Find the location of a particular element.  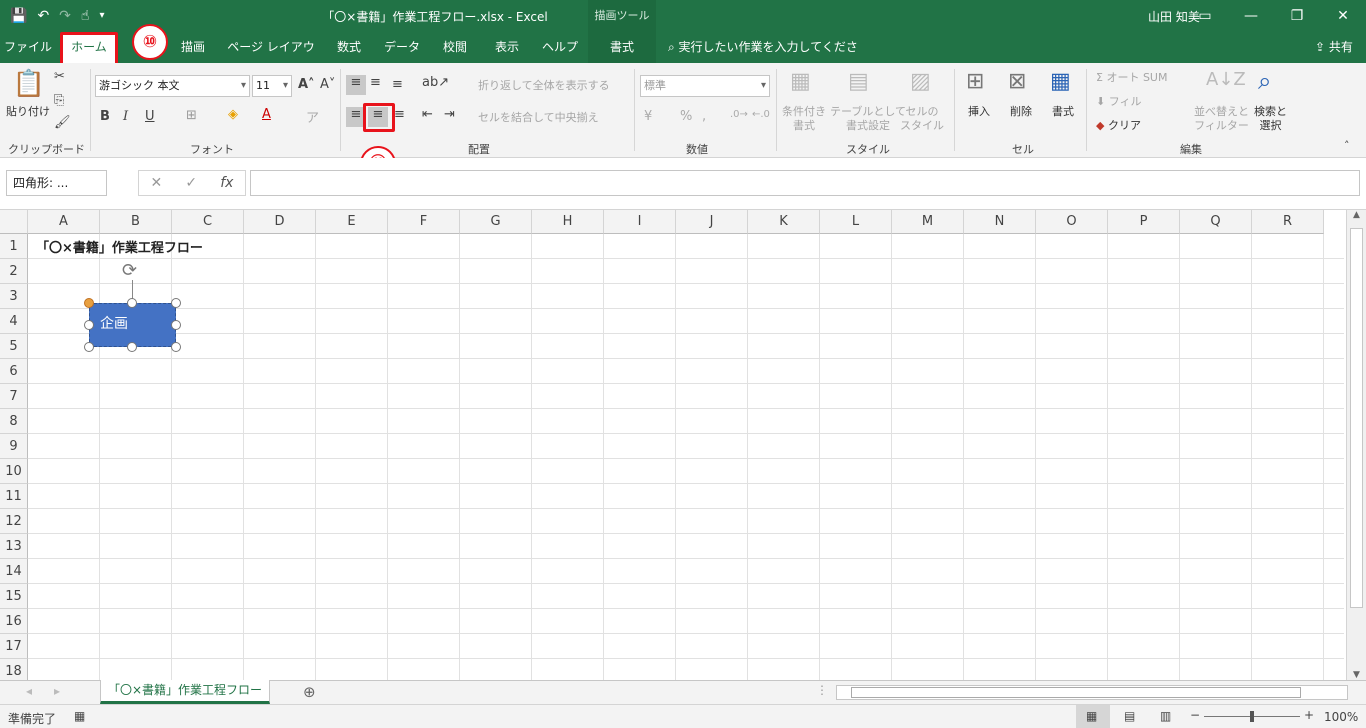

increase-indent-icon: ⇥ is located at coordinates (449, 114).